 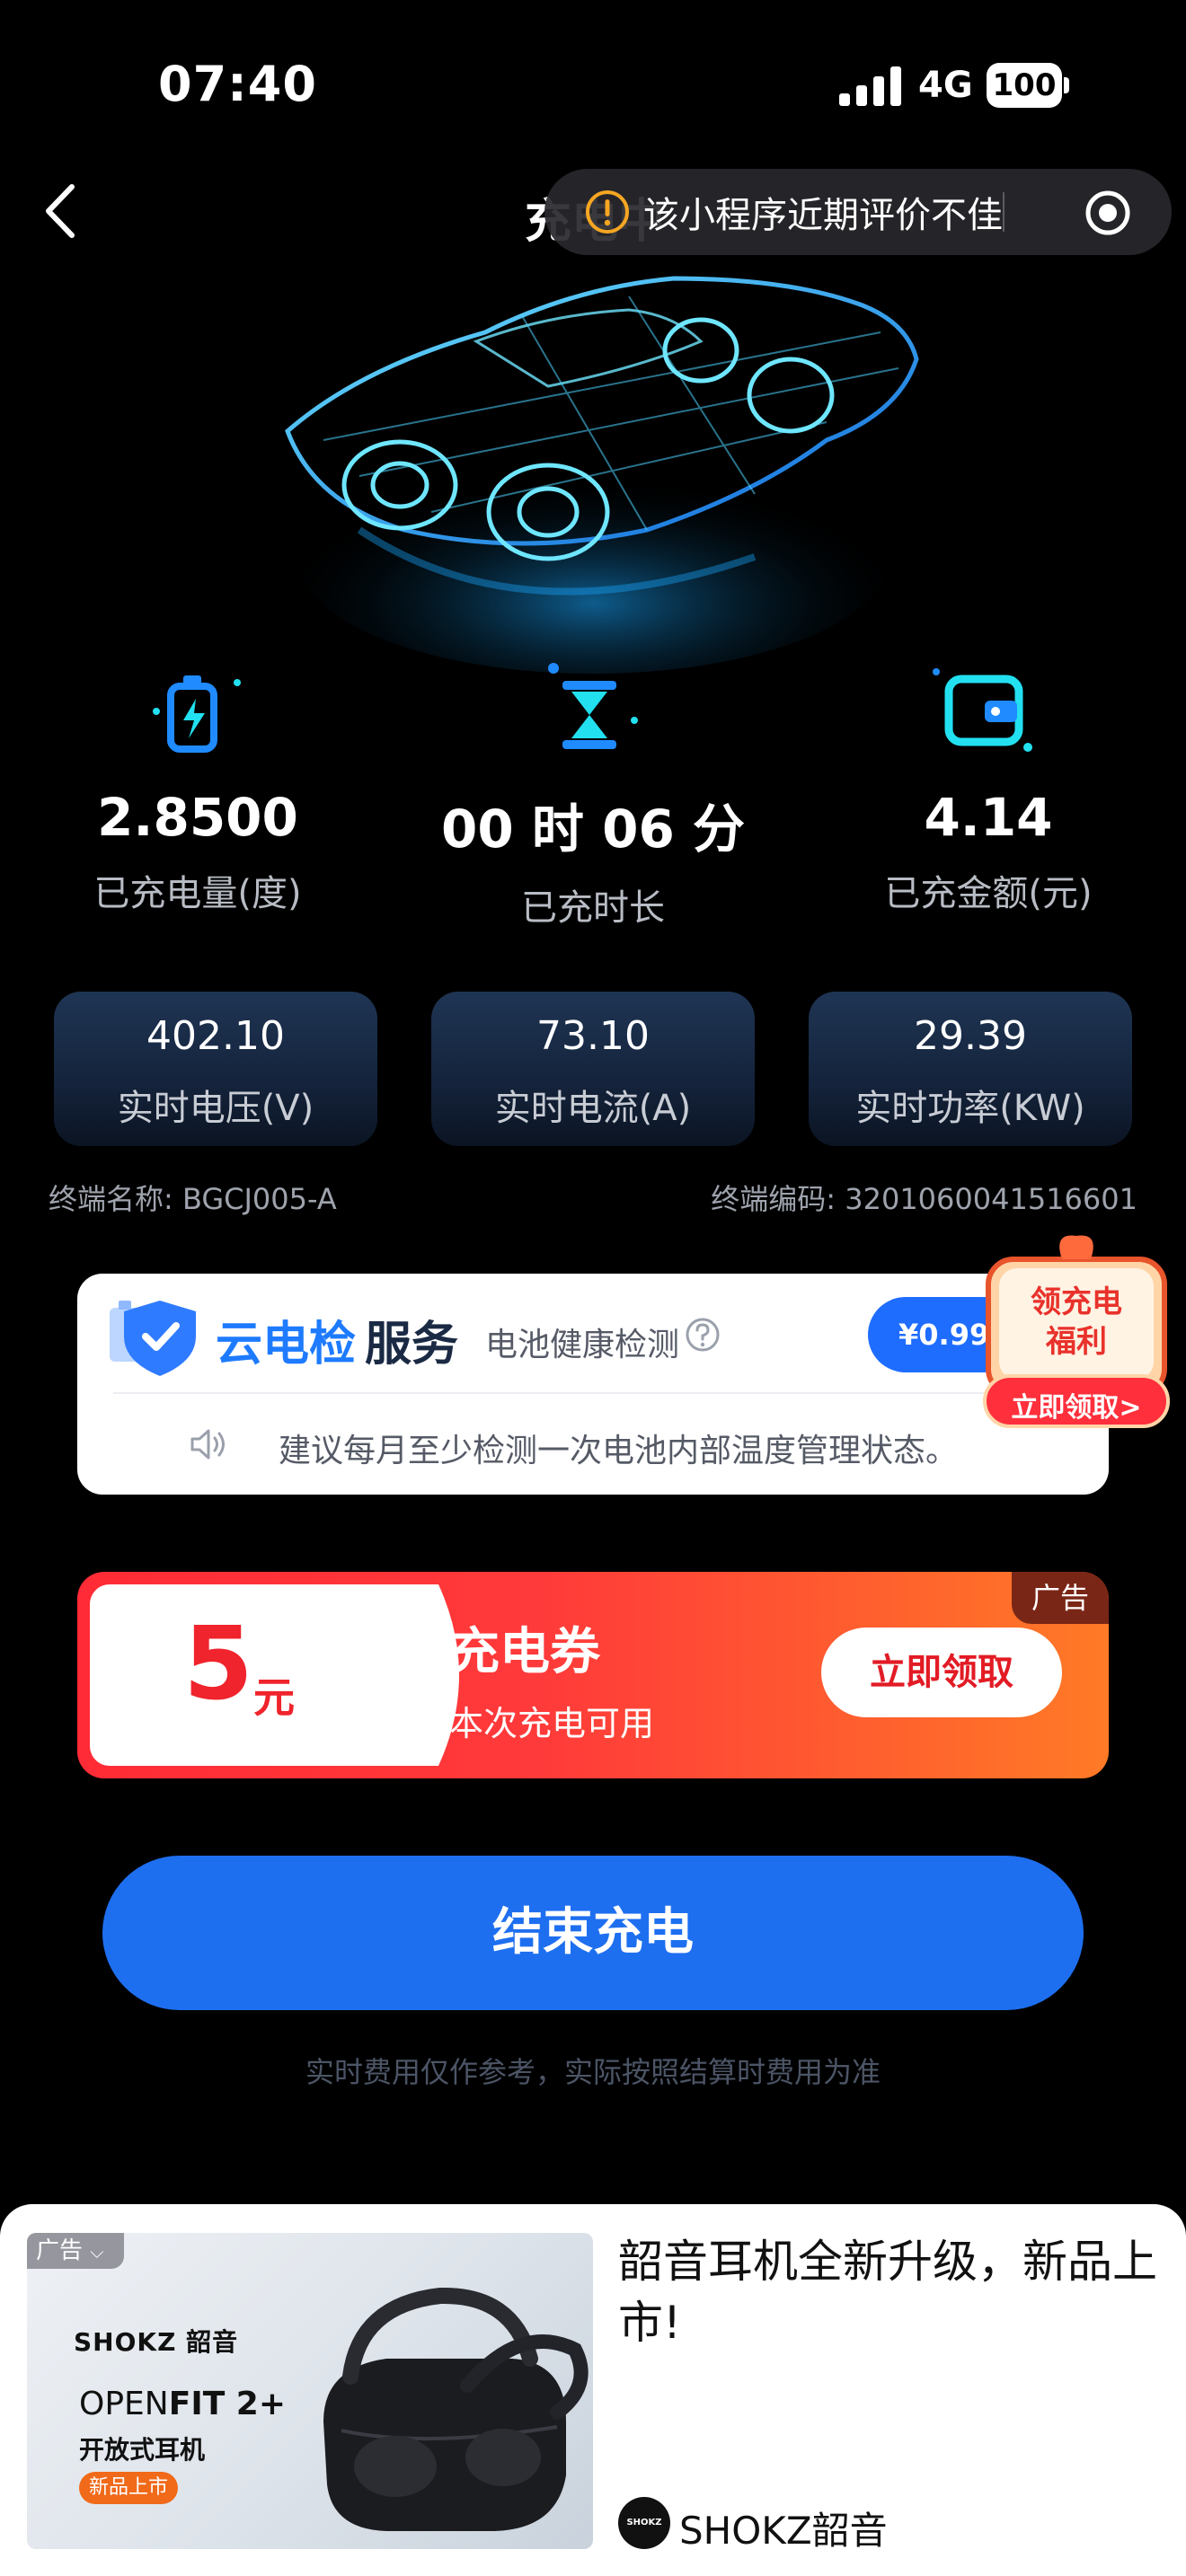 What do you see at coordinates (124, 2404) in the screenshot?
I see `ad-image-product-a: OPEN` at bounding box center [124, 2404].